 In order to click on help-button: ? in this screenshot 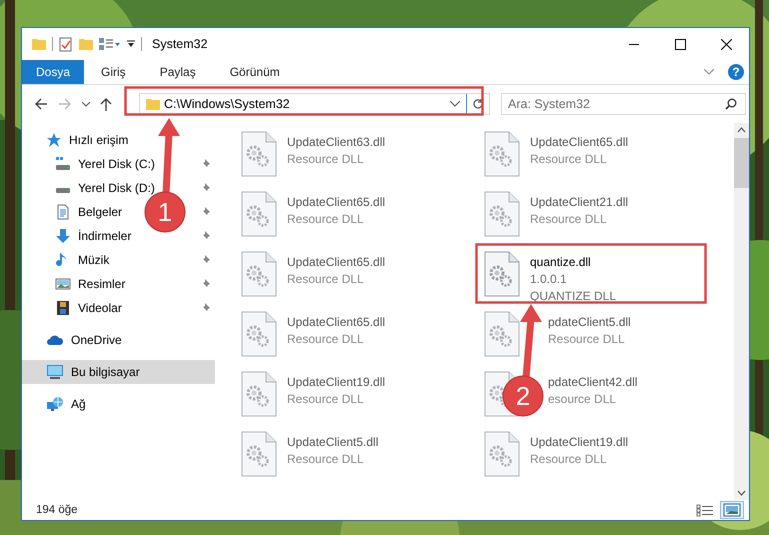, I will do `click(736, 72)`.